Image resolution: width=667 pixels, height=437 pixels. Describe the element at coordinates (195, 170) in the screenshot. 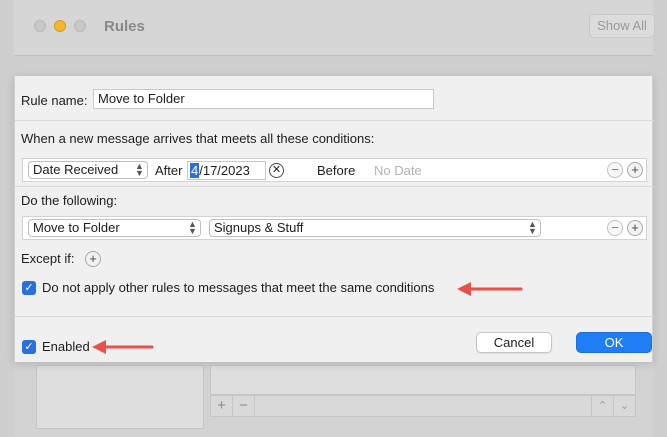

I see `date-month-segment: 4` at that location.